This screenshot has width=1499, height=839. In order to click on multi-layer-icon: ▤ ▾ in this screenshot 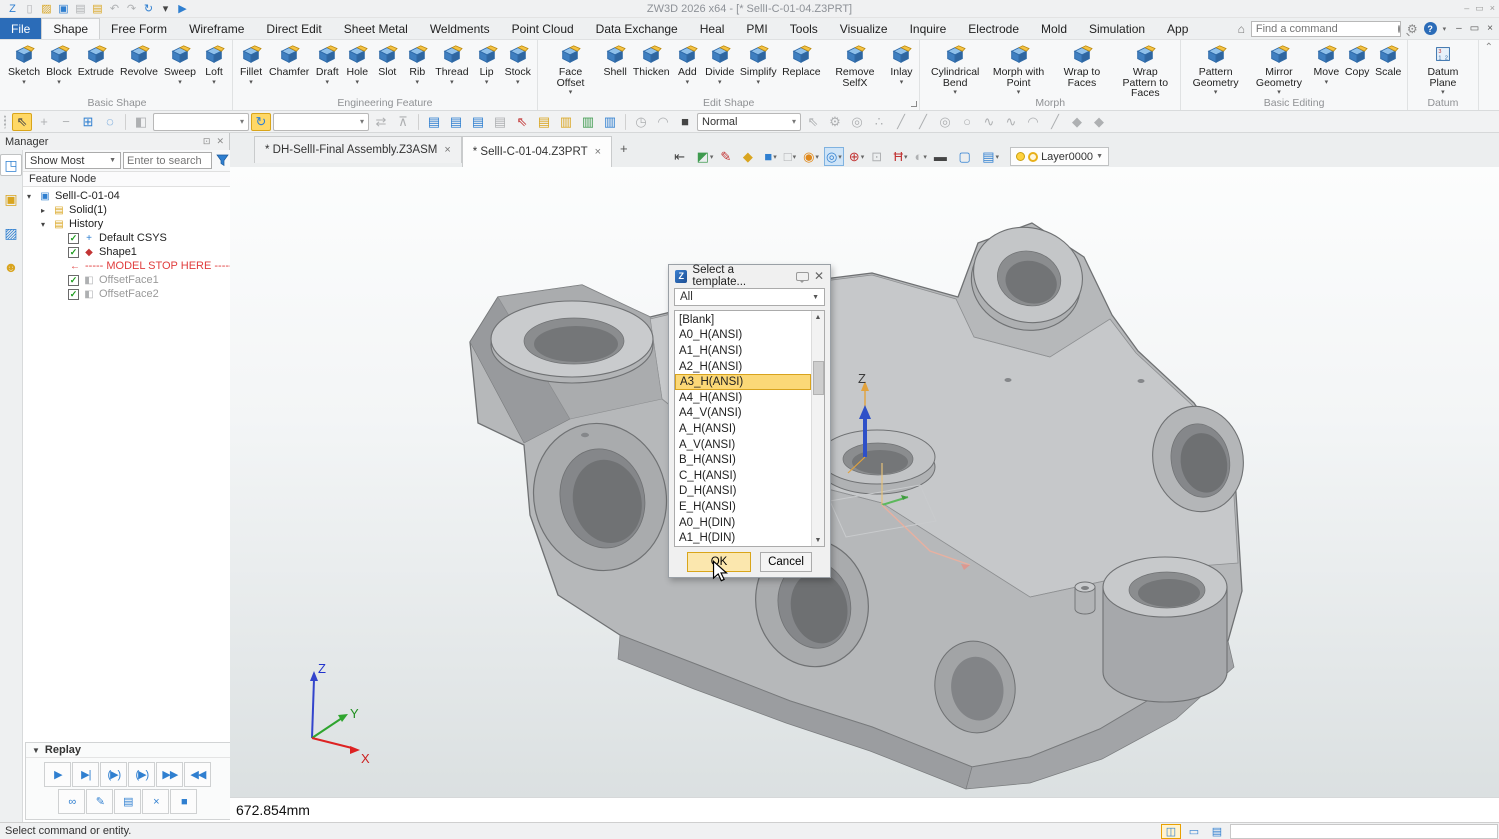, I will do `click(990, 156)`.